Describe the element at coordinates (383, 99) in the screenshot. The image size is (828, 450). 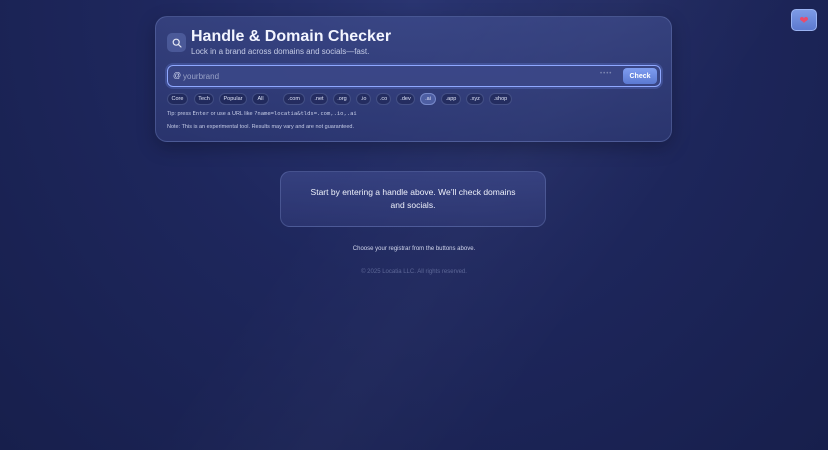
I see `tld-chip-co: .co` at that location.